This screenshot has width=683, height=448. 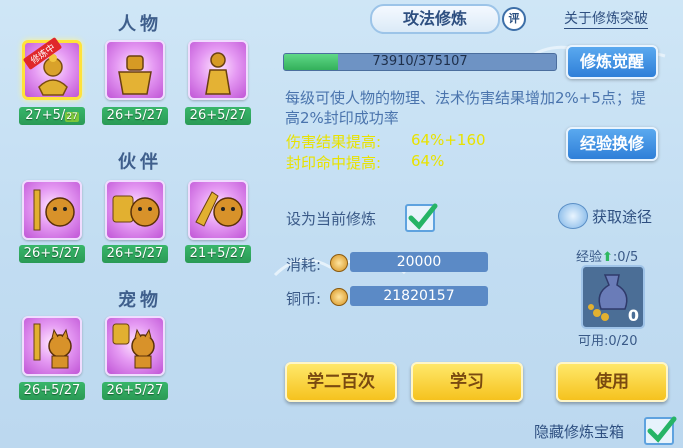 I want to click on cost-label: 消耗:, so click(x=304, y=265).